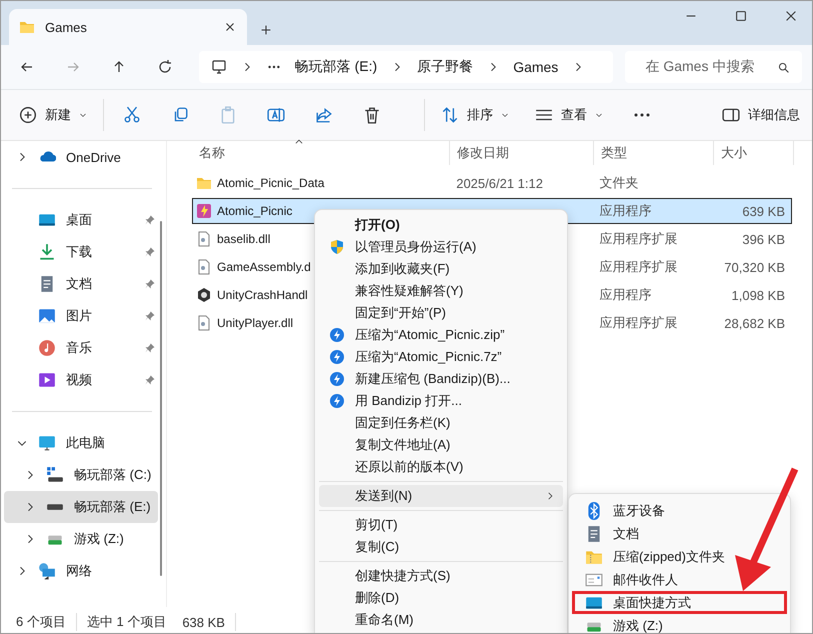  I want to click on file-size: 1,098 KB, so click(758, 295).